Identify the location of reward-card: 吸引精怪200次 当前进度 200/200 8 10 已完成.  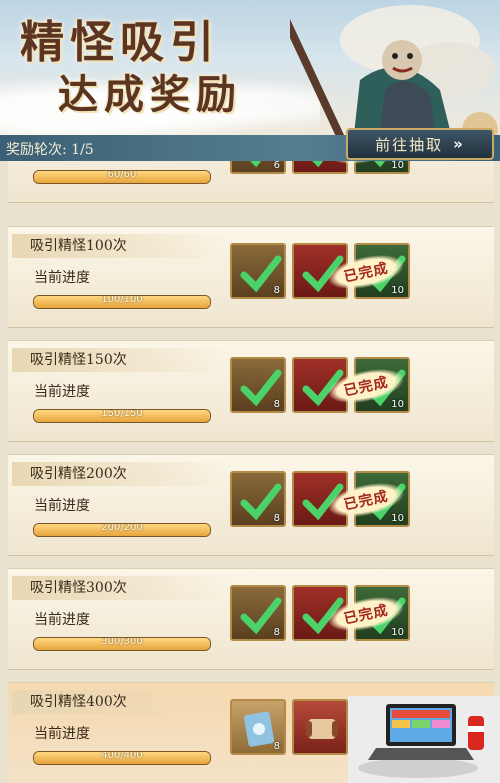
(251, 505).